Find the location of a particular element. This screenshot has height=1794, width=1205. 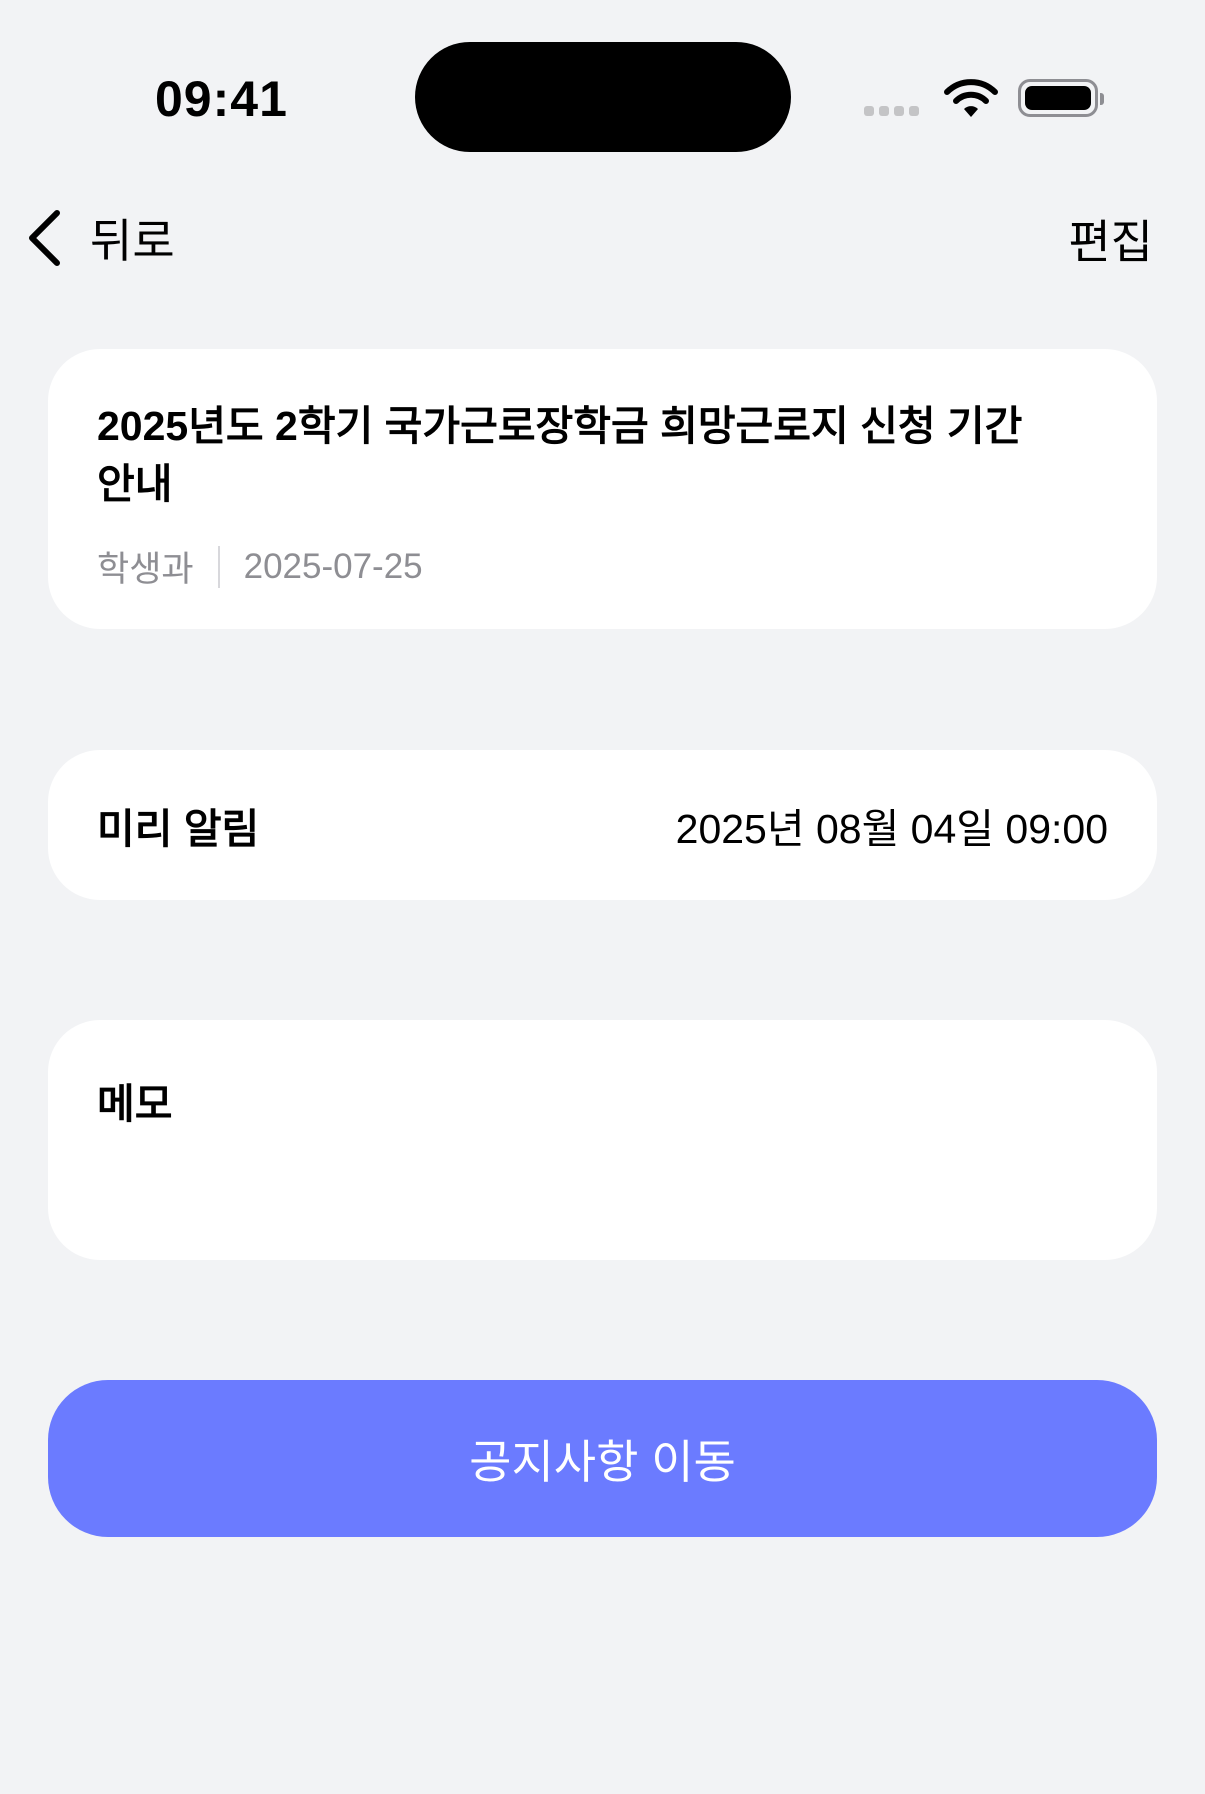

back-button: 뒤로 is located at coordinates (100, 238).